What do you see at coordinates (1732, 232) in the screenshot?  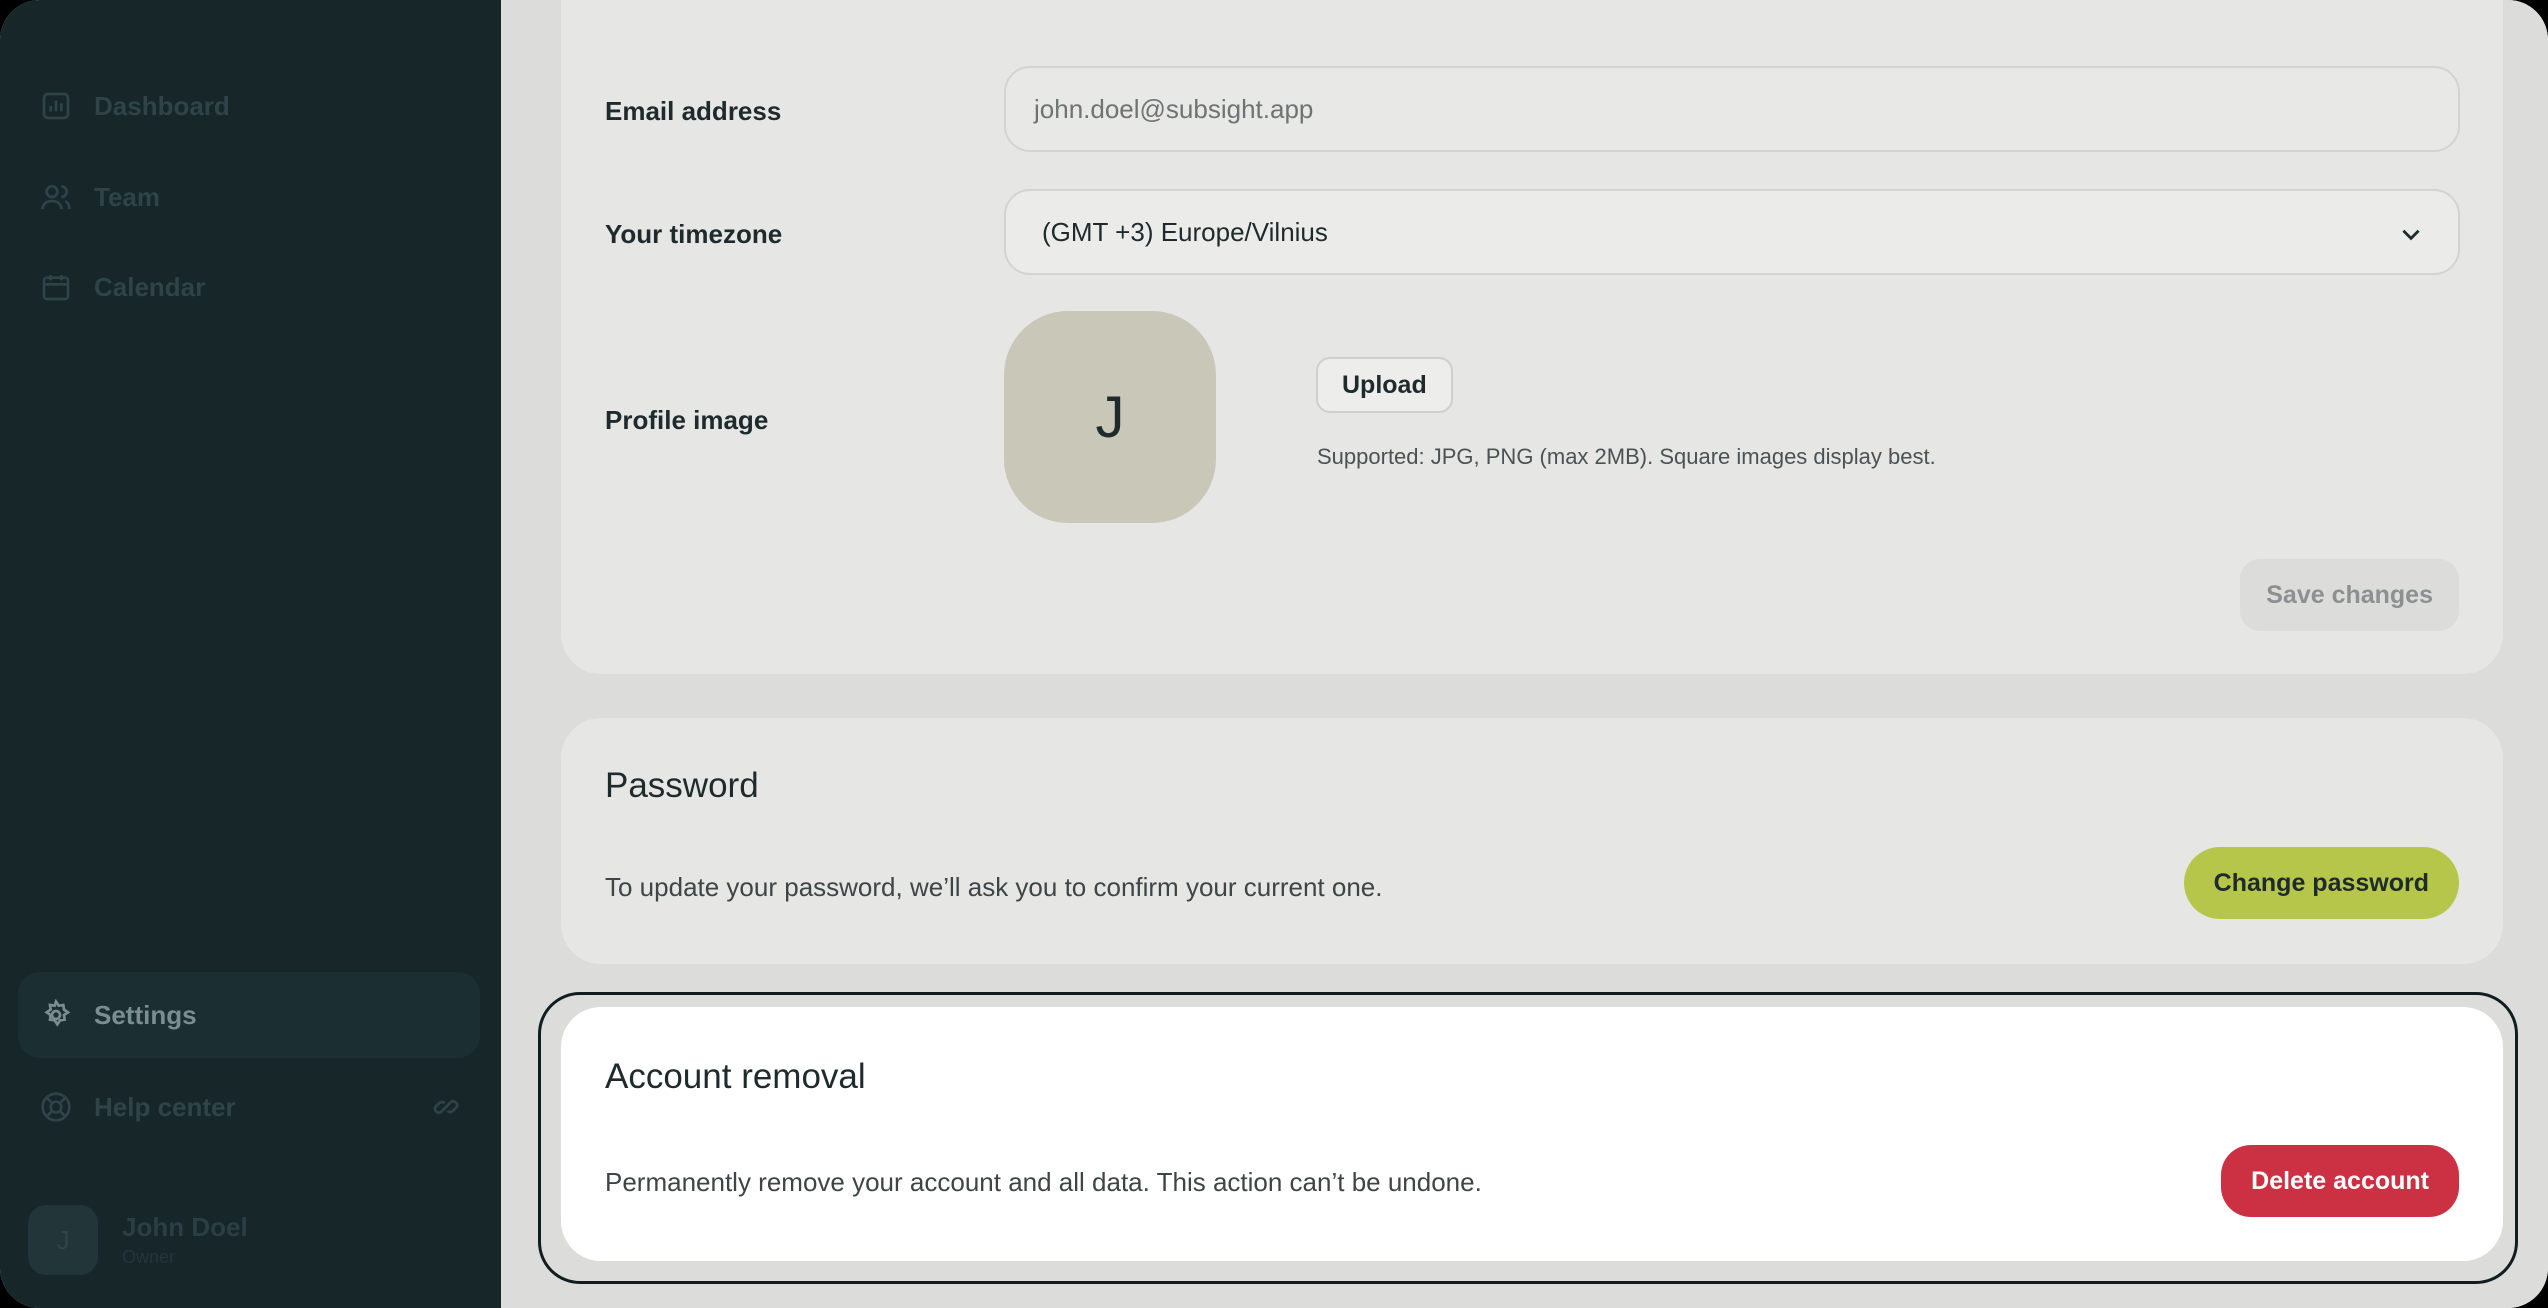 I see `timezone-select: (GMT +3) Europe/Vilnius` at bounding box center [1732, 232].